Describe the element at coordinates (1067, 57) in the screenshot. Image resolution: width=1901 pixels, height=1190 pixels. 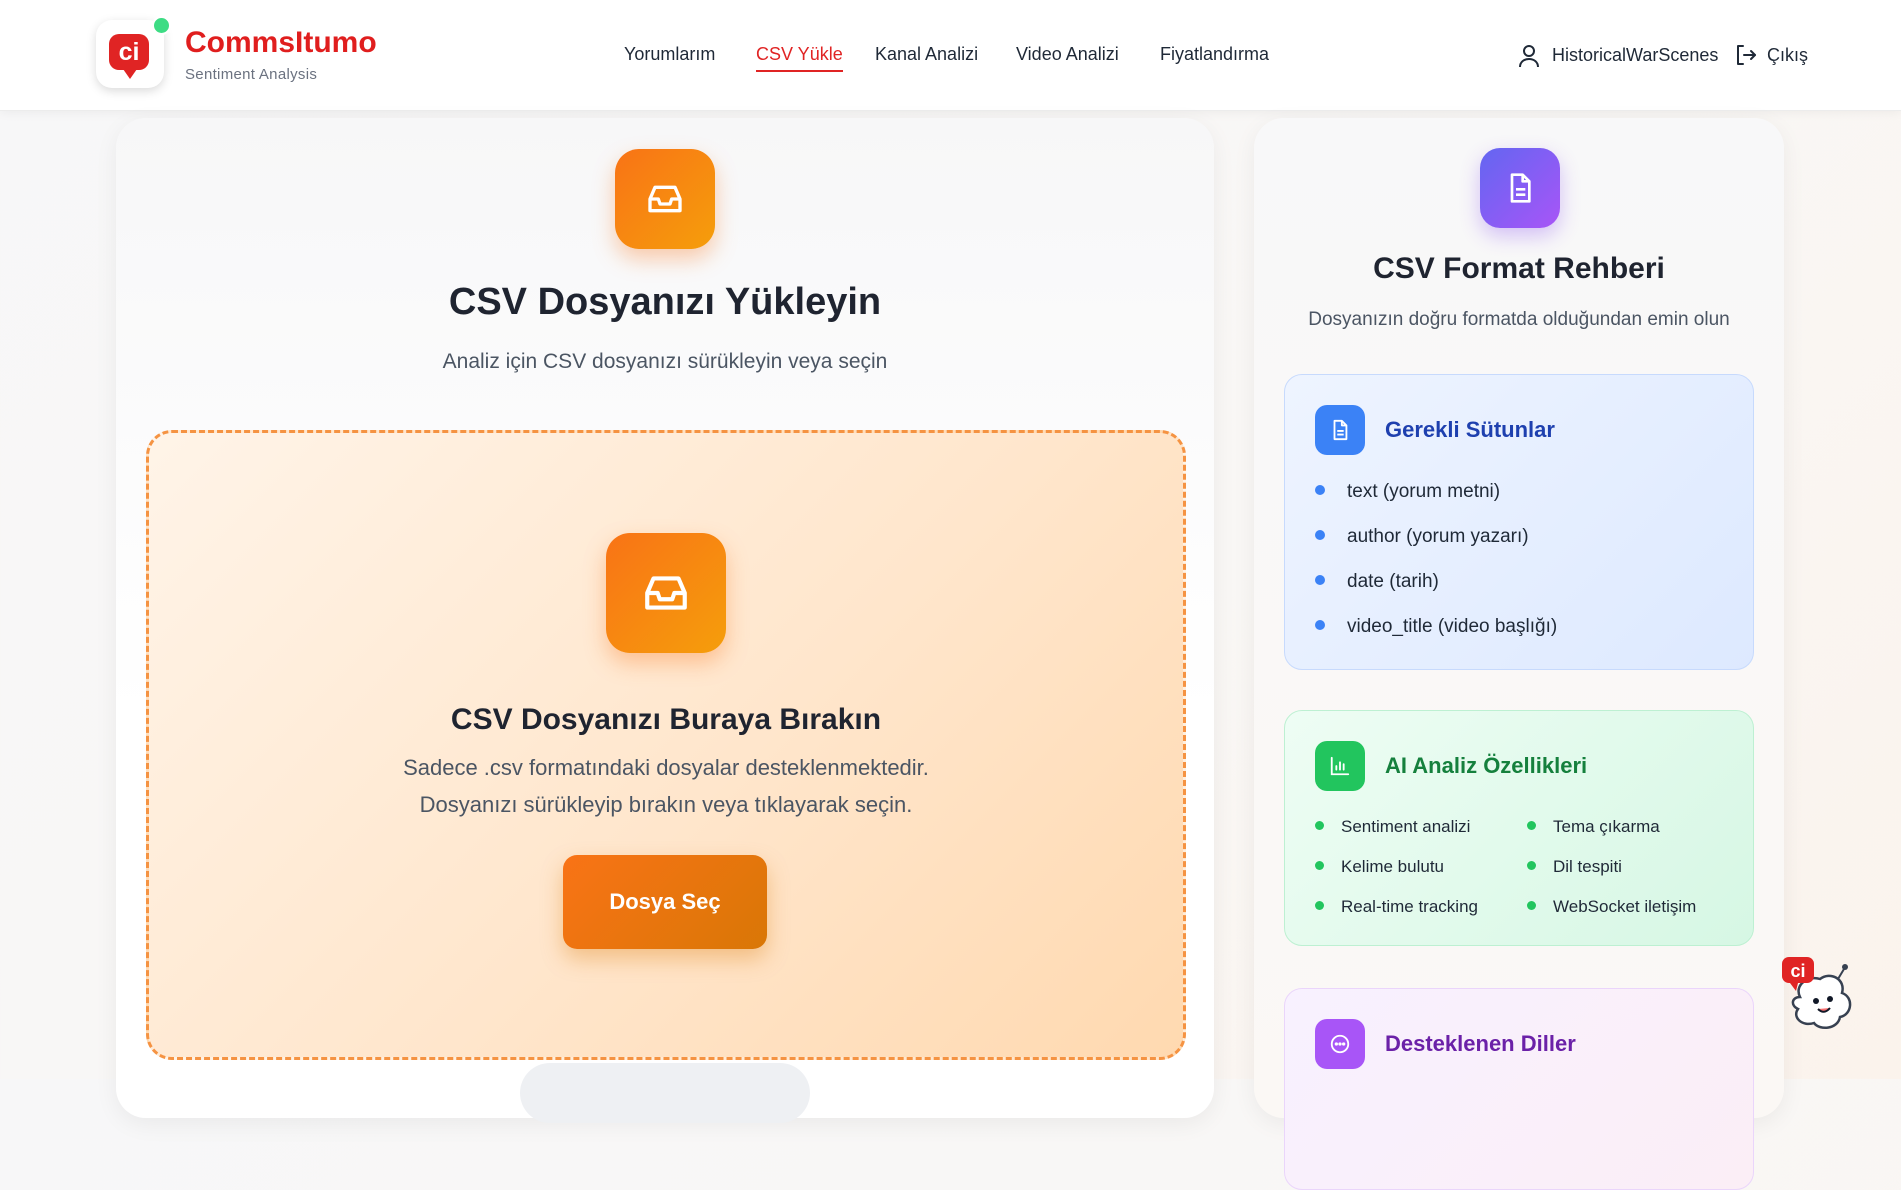
I see `nav-video-analizi: Video Analizi` at that location.